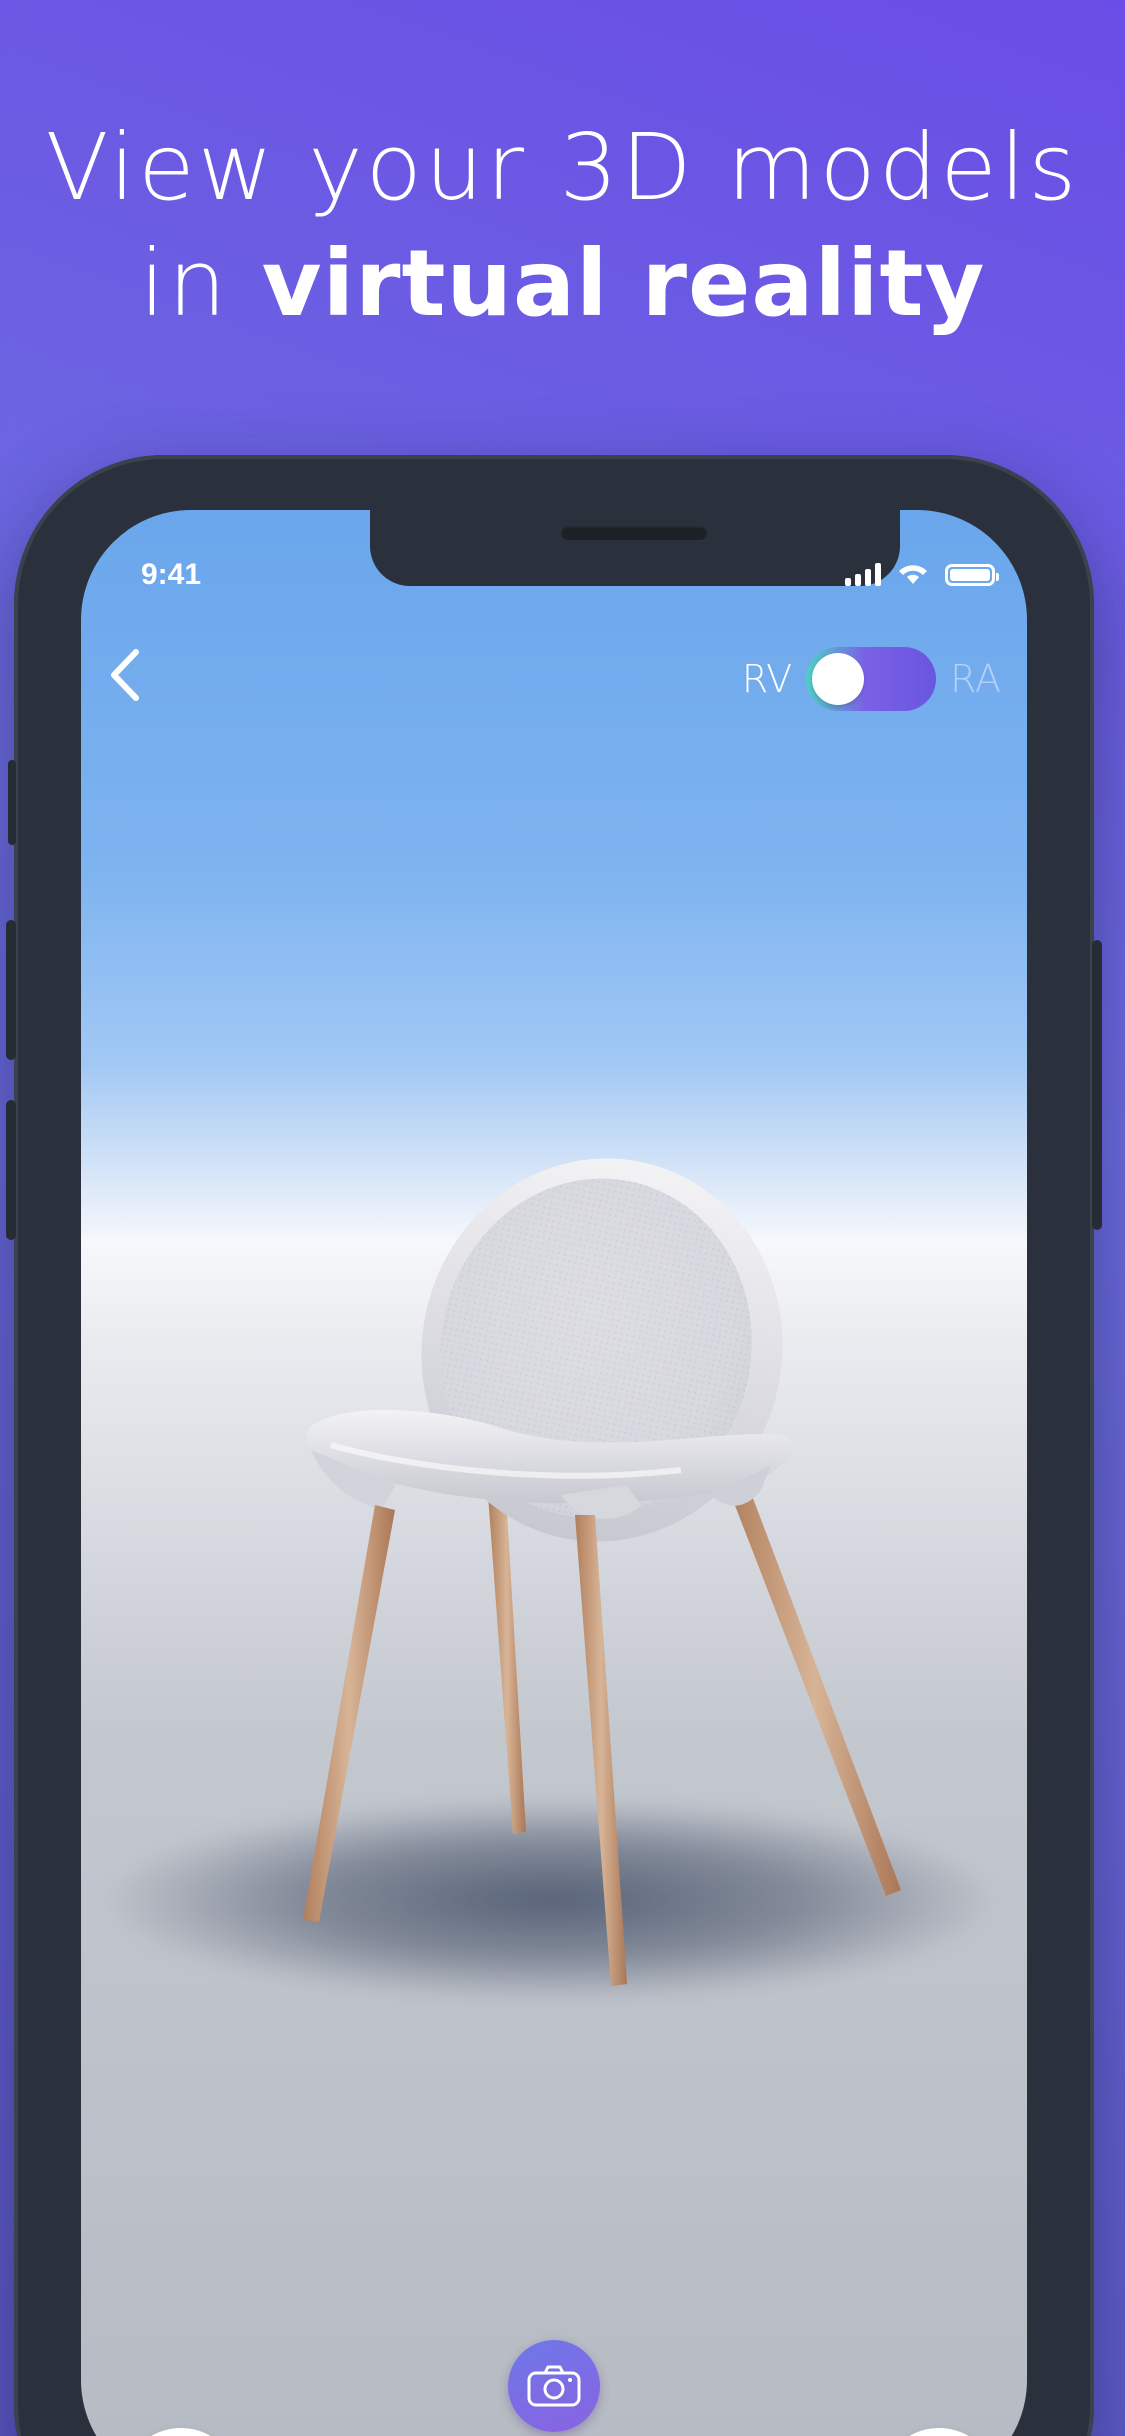 This screenshot has width=1125, height=2436. I want to click on chevron-left-icon, so click(125, 675).